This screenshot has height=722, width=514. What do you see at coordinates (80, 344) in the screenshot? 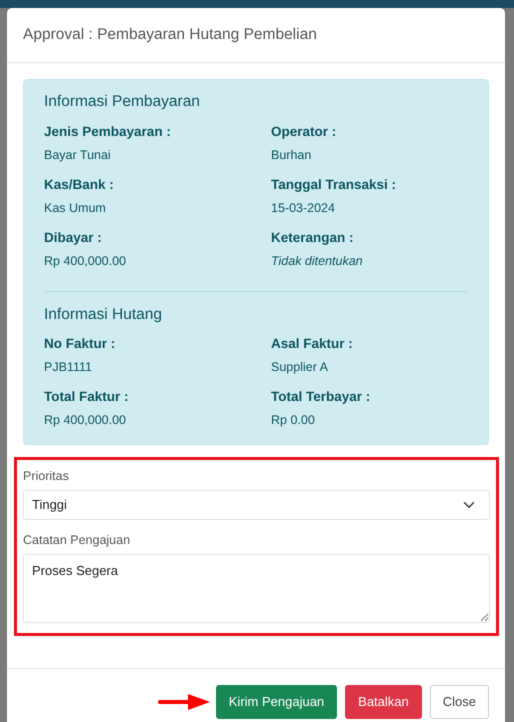
I see `field-label: No Faktur :` at bounding box center [80, 344].